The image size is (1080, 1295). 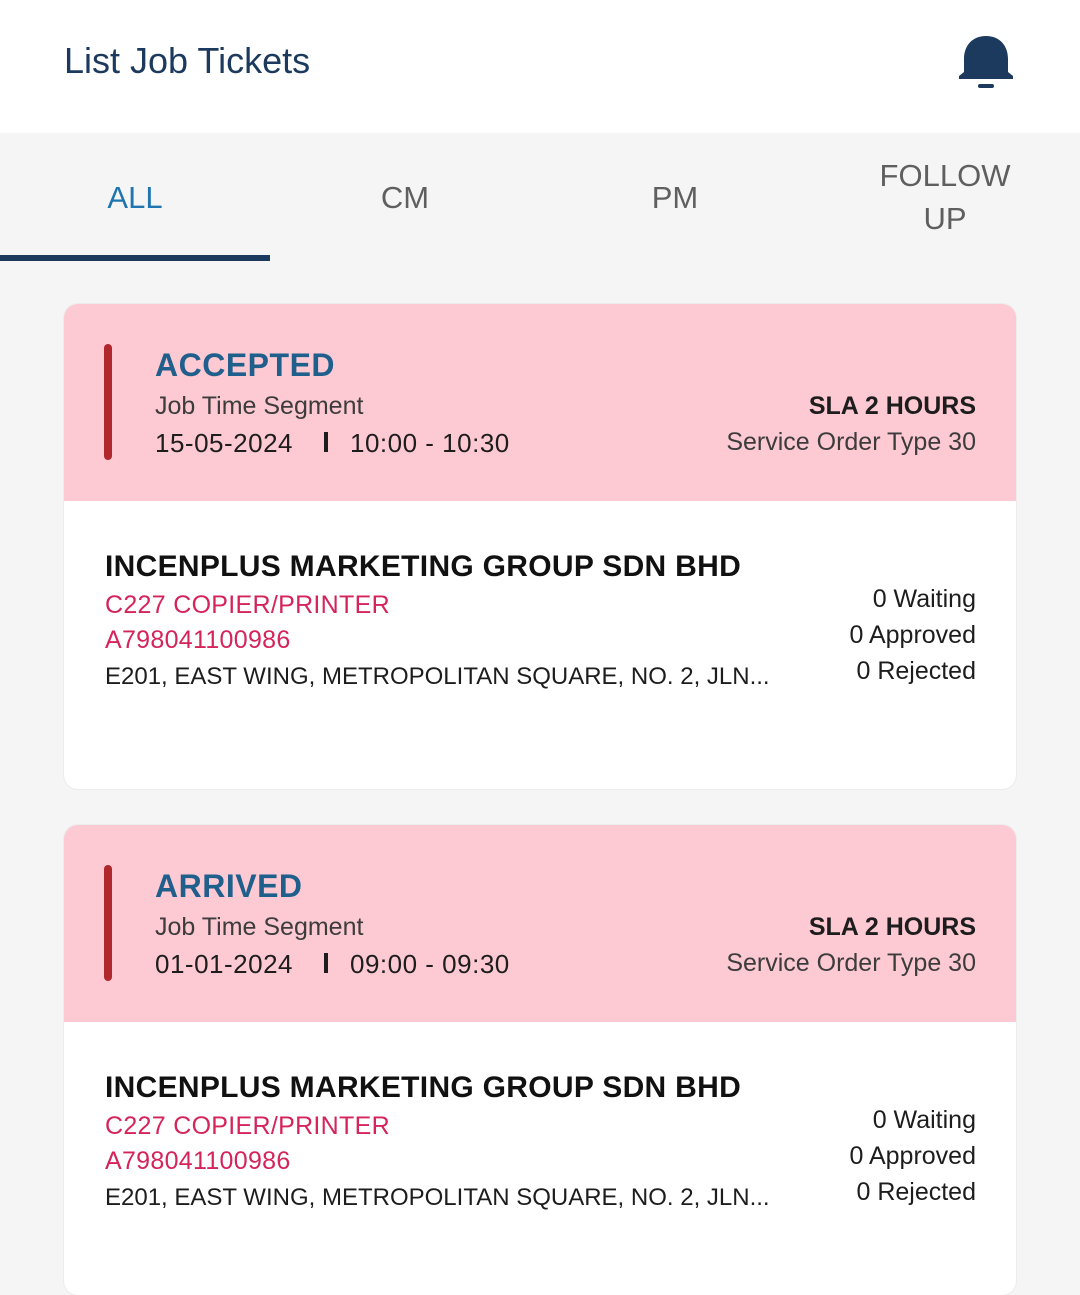 I want to click on job-time-range: 09:00 - 09:30, so click(x=430, y=964).